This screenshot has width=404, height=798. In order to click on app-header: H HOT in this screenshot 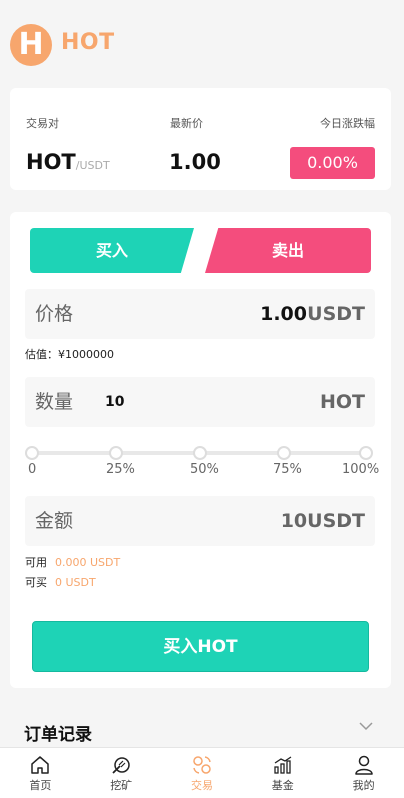, I will do `click(202, 44)`.